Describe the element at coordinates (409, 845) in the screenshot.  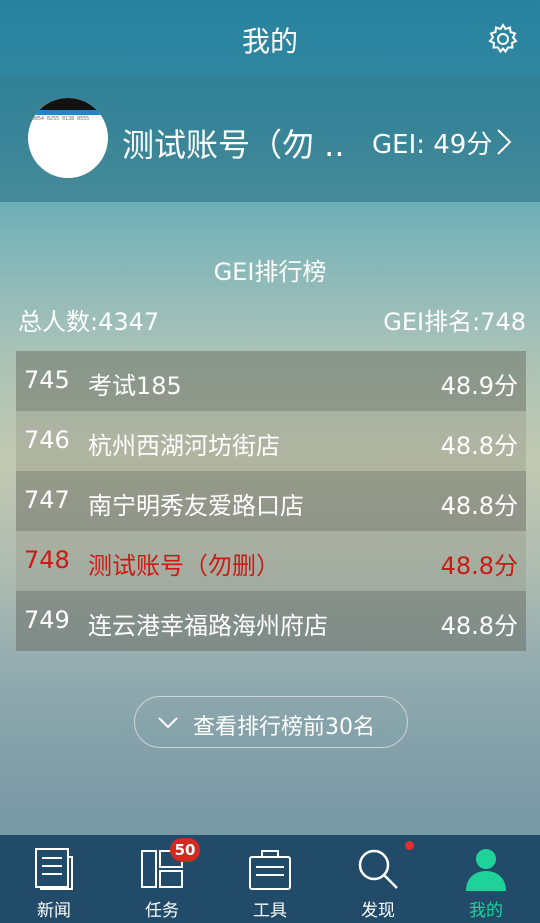
I see `notification-dot` at that location.